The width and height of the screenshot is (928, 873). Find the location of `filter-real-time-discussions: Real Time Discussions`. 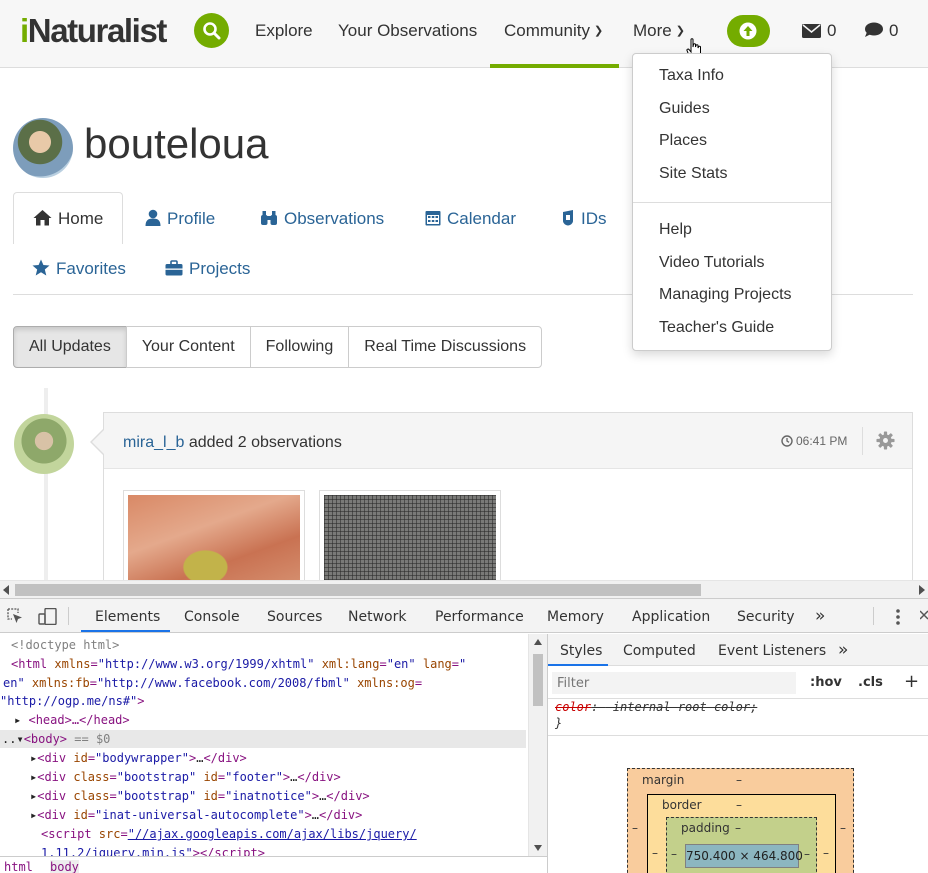

filter-real-time-discussions: Real Time Discussions is located at coordinates (445, 347).